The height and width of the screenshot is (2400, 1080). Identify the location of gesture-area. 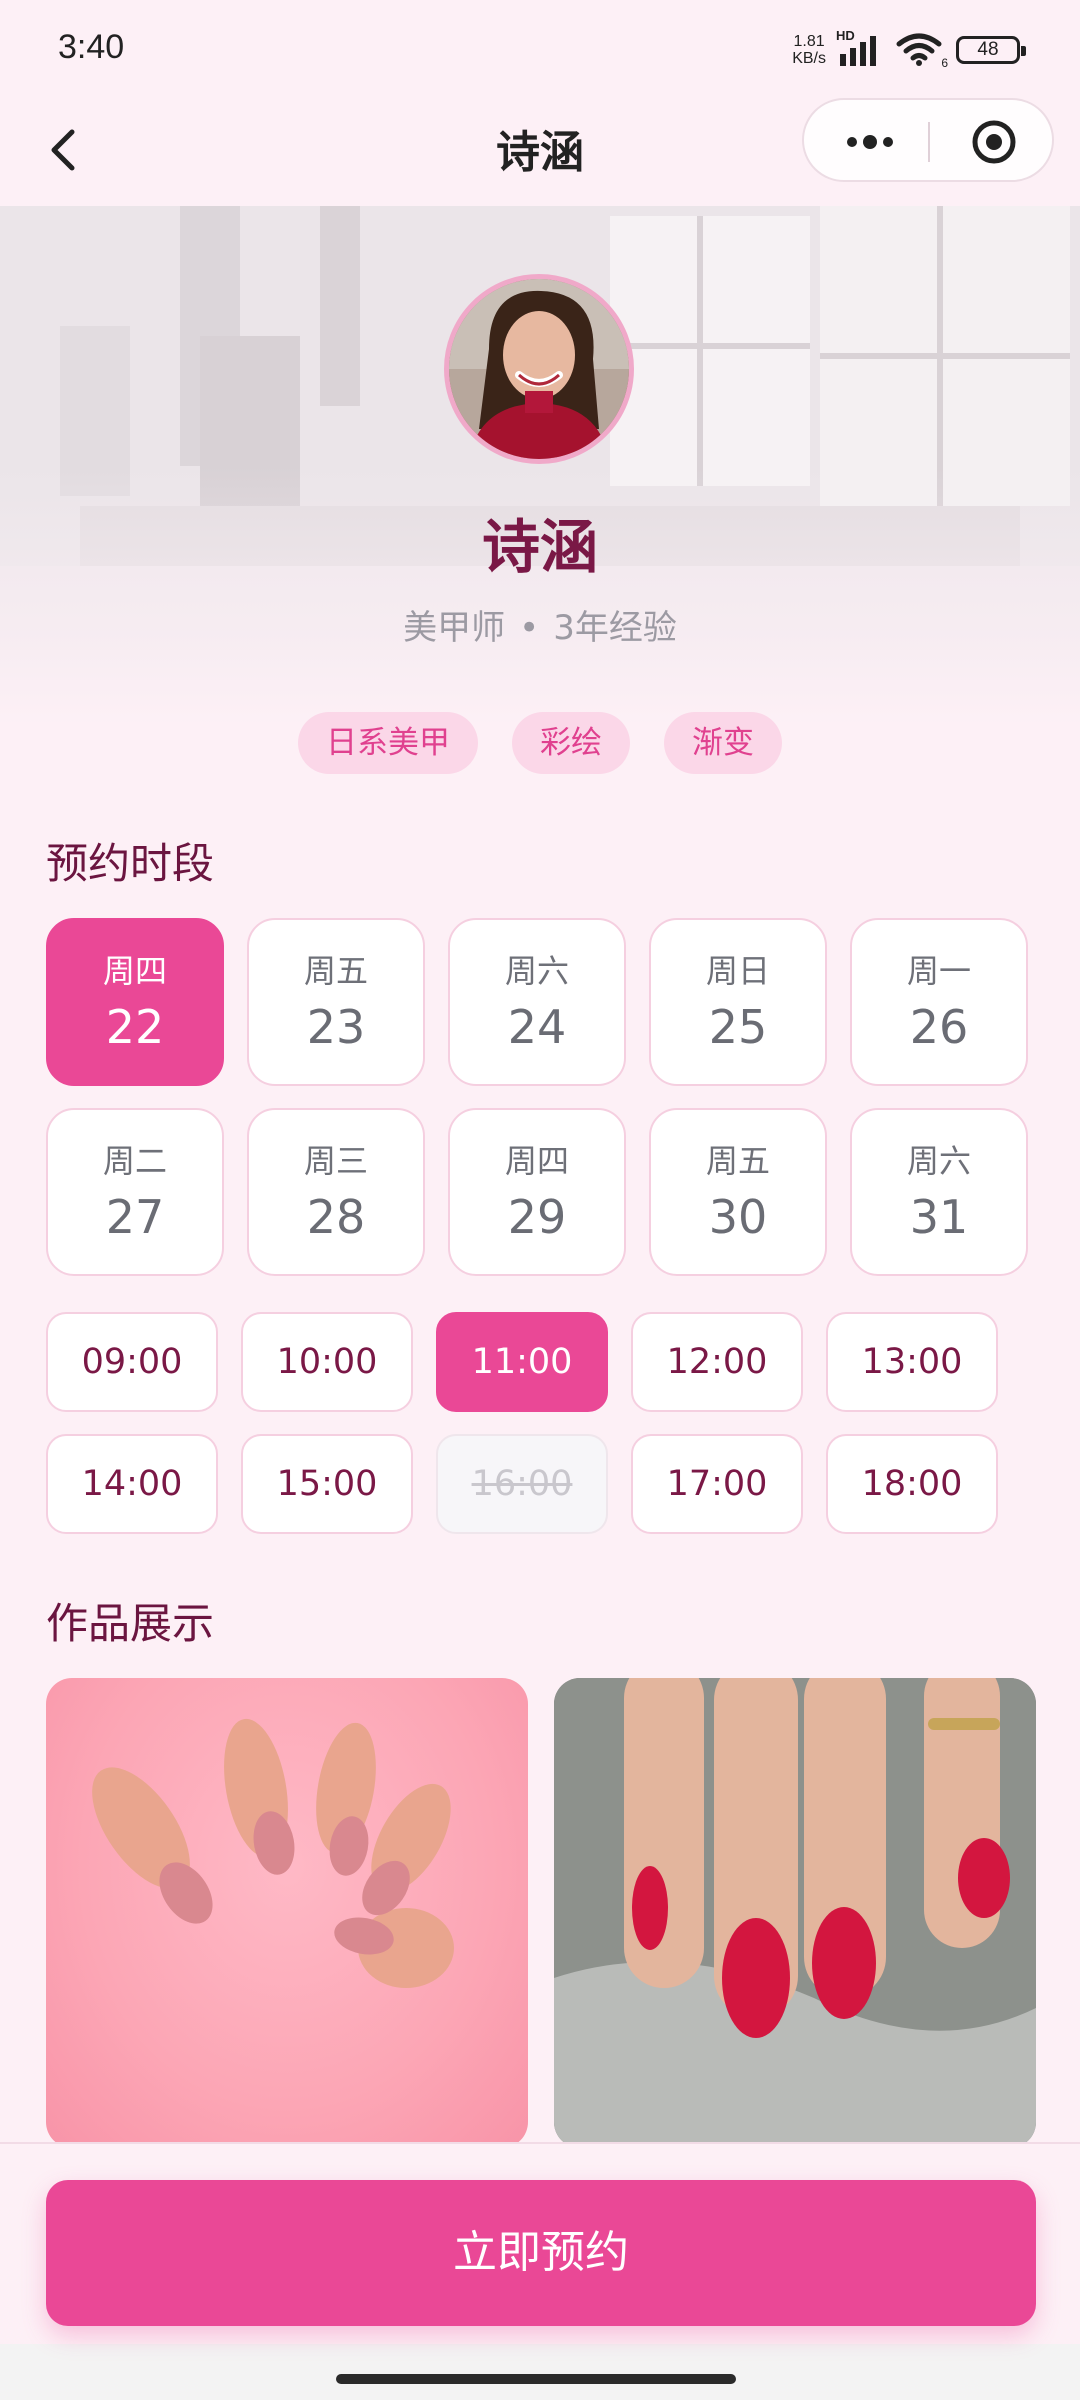
(540, 2372).